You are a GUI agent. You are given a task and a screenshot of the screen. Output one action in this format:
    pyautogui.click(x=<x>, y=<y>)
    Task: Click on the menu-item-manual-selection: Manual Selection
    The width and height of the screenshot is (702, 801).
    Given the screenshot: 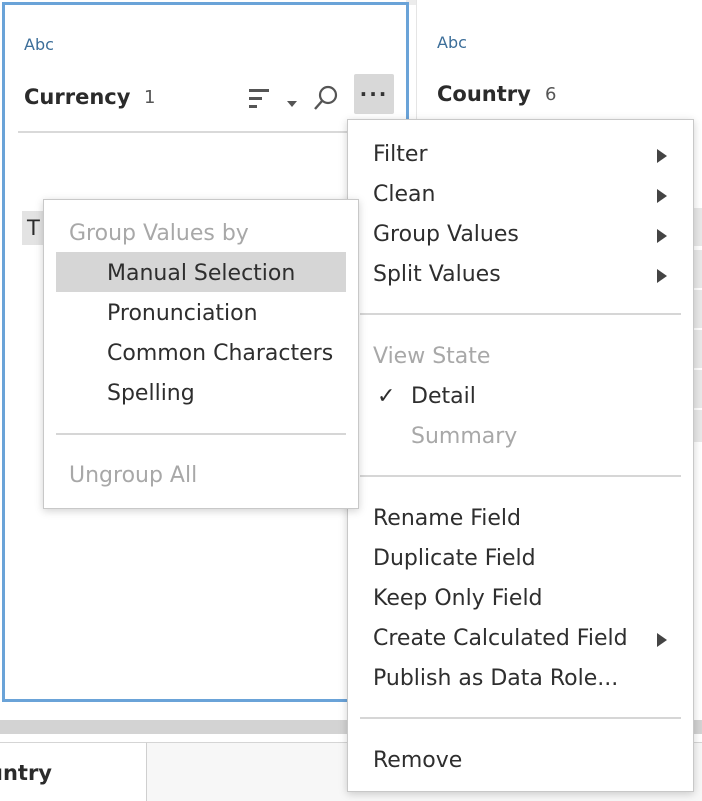 What is the action you would take?
    pyautogui.click(x=201, y=274)
    